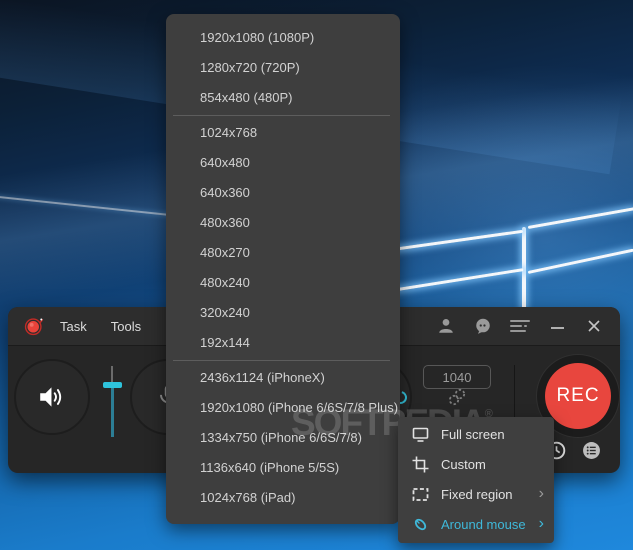  Describe the element at coordinates (283, 283) in the screenshot. I see `resolution-option: 480x240` at that location.